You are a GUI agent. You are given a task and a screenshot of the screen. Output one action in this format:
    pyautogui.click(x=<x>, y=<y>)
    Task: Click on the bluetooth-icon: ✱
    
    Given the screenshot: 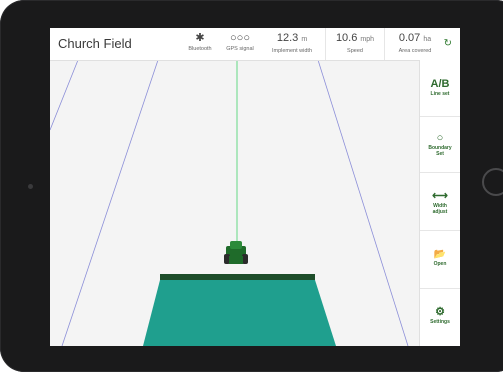 What is the action you would take?
    pyautogui.click(x=200, y=38)
    